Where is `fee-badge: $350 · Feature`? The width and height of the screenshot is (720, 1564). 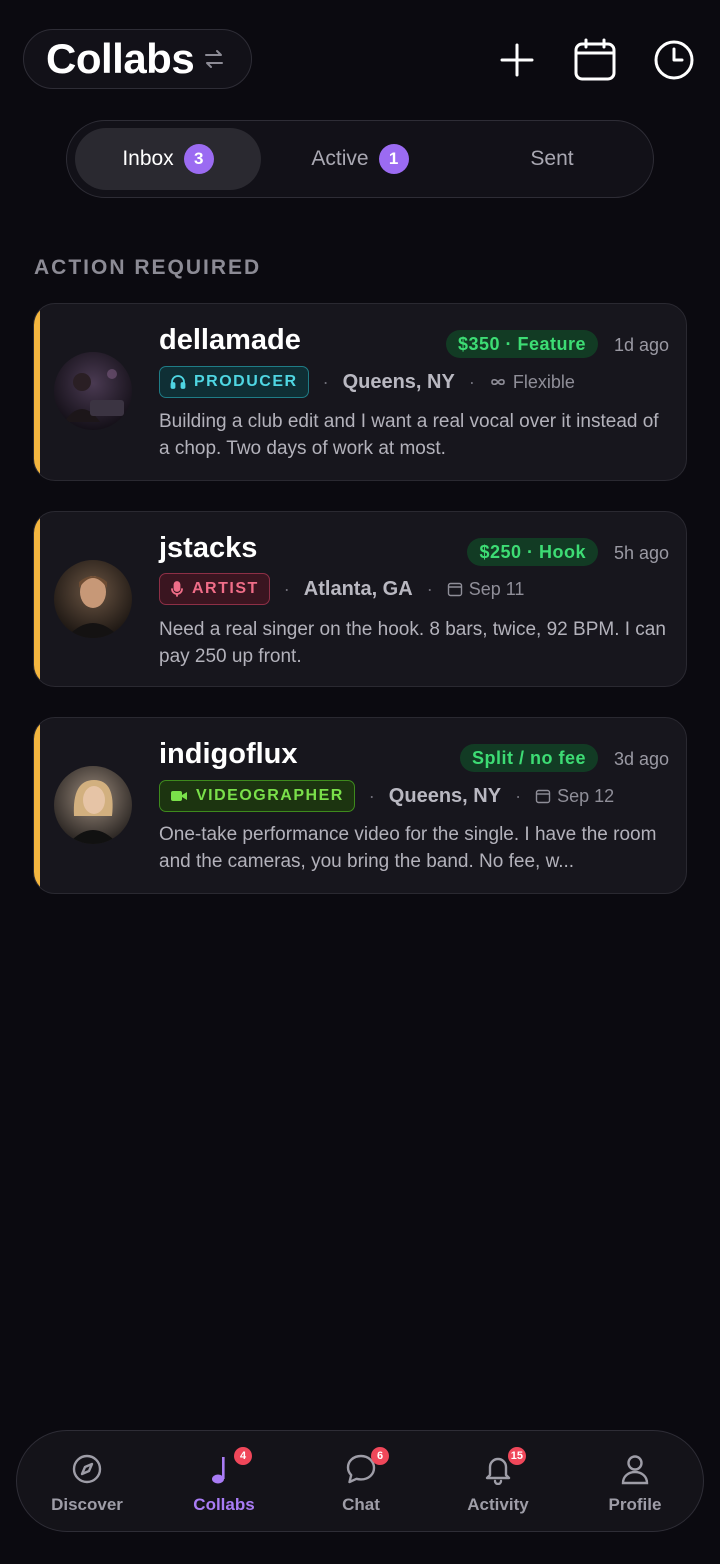 fee-badge: $350 · Feature is located at coordinates (521, 344).